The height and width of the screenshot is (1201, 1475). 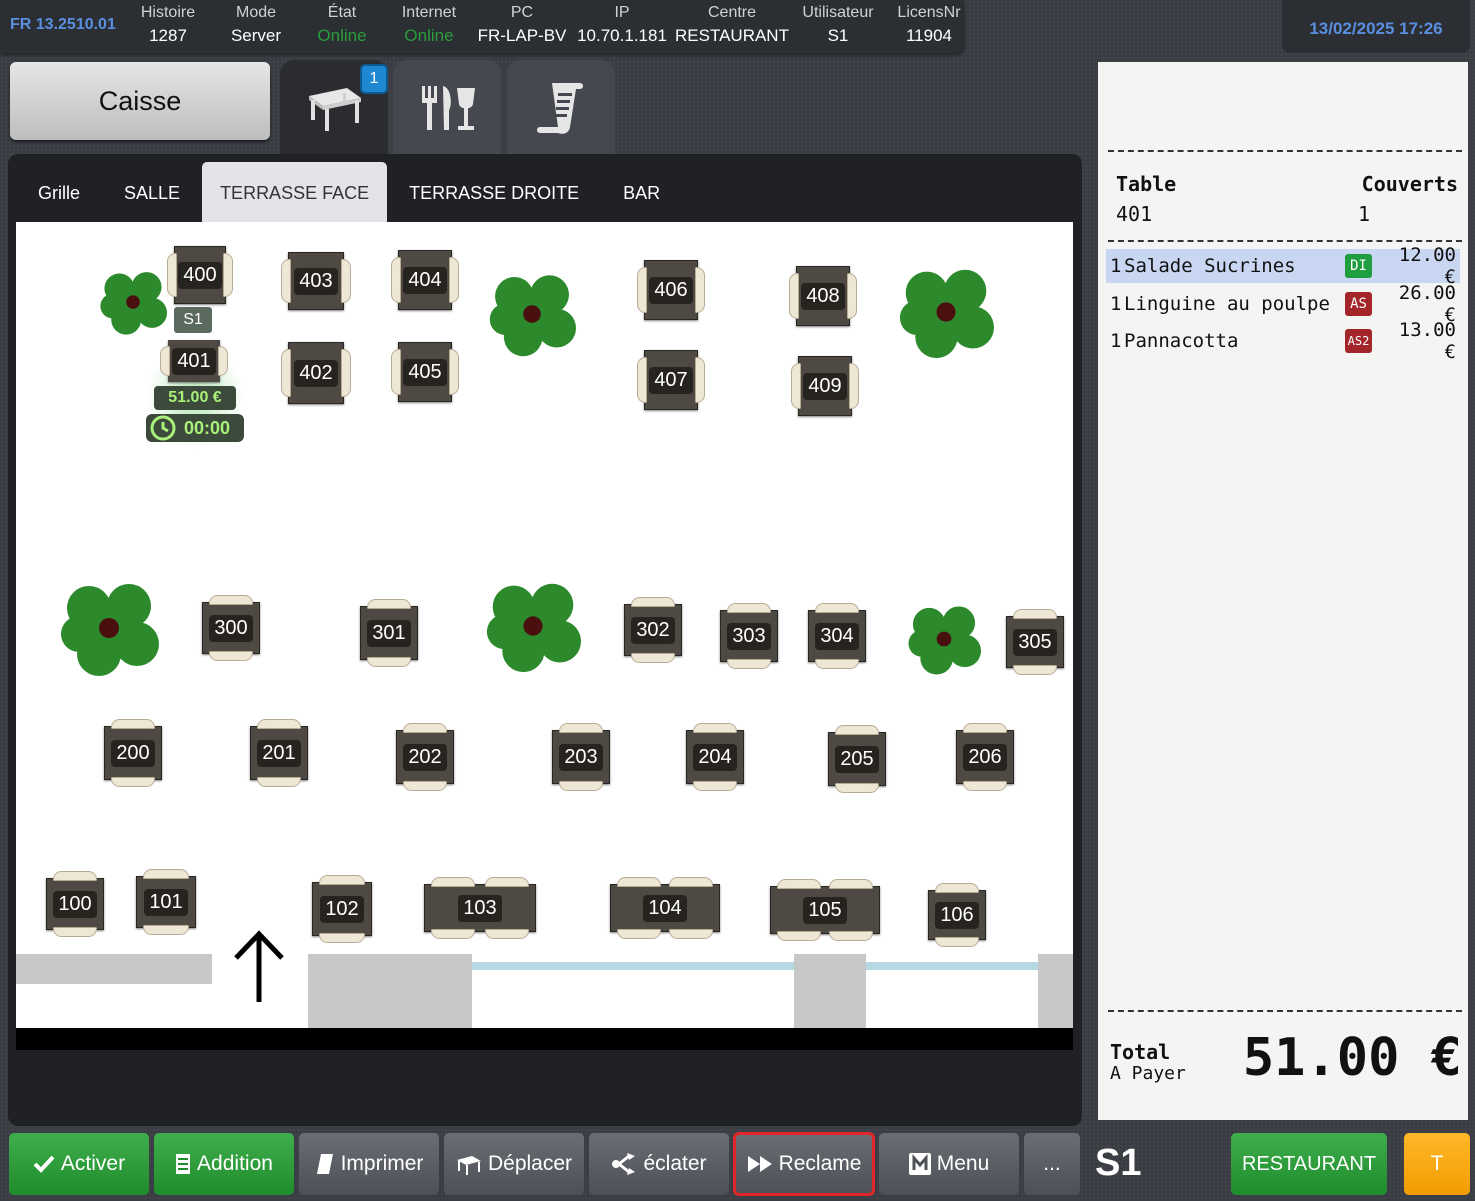 I want to click on table-405: 405, so click(x=425, y=372).